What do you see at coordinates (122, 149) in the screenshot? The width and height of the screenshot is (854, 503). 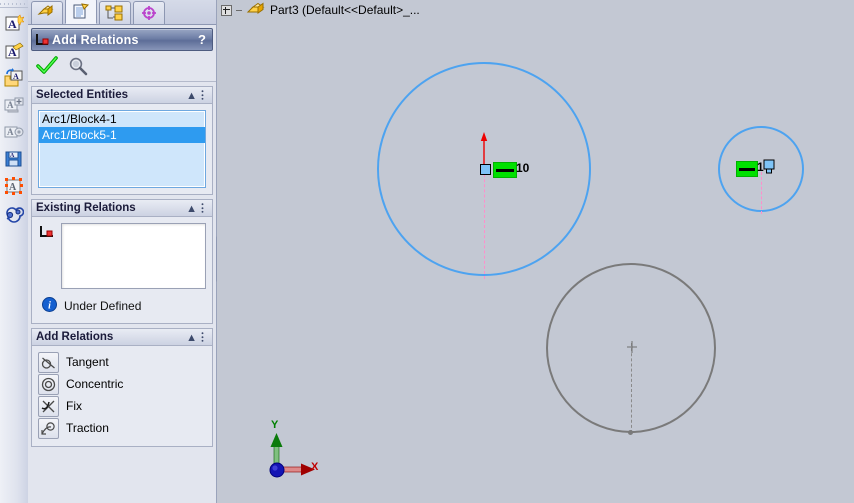 I see `selected-entities-list: Arc1/Block4-1 Arc1/Block5-1` at bounding box center [122, 149].